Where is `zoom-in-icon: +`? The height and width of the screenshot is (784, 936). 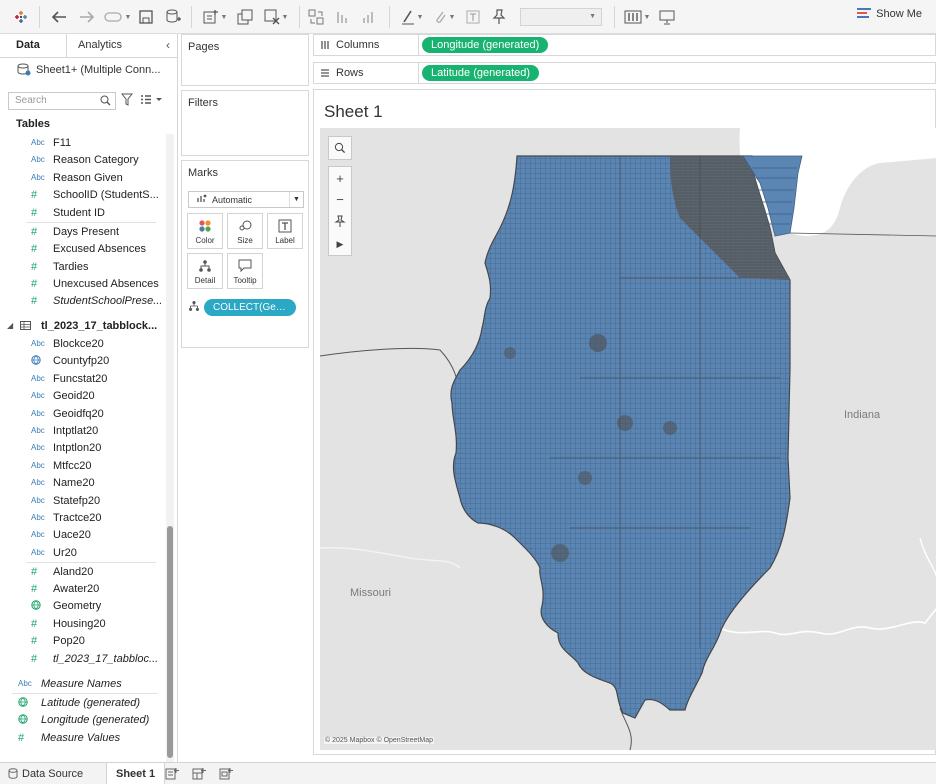 zoom-in-icon: + is located at coordinates (340, 178).